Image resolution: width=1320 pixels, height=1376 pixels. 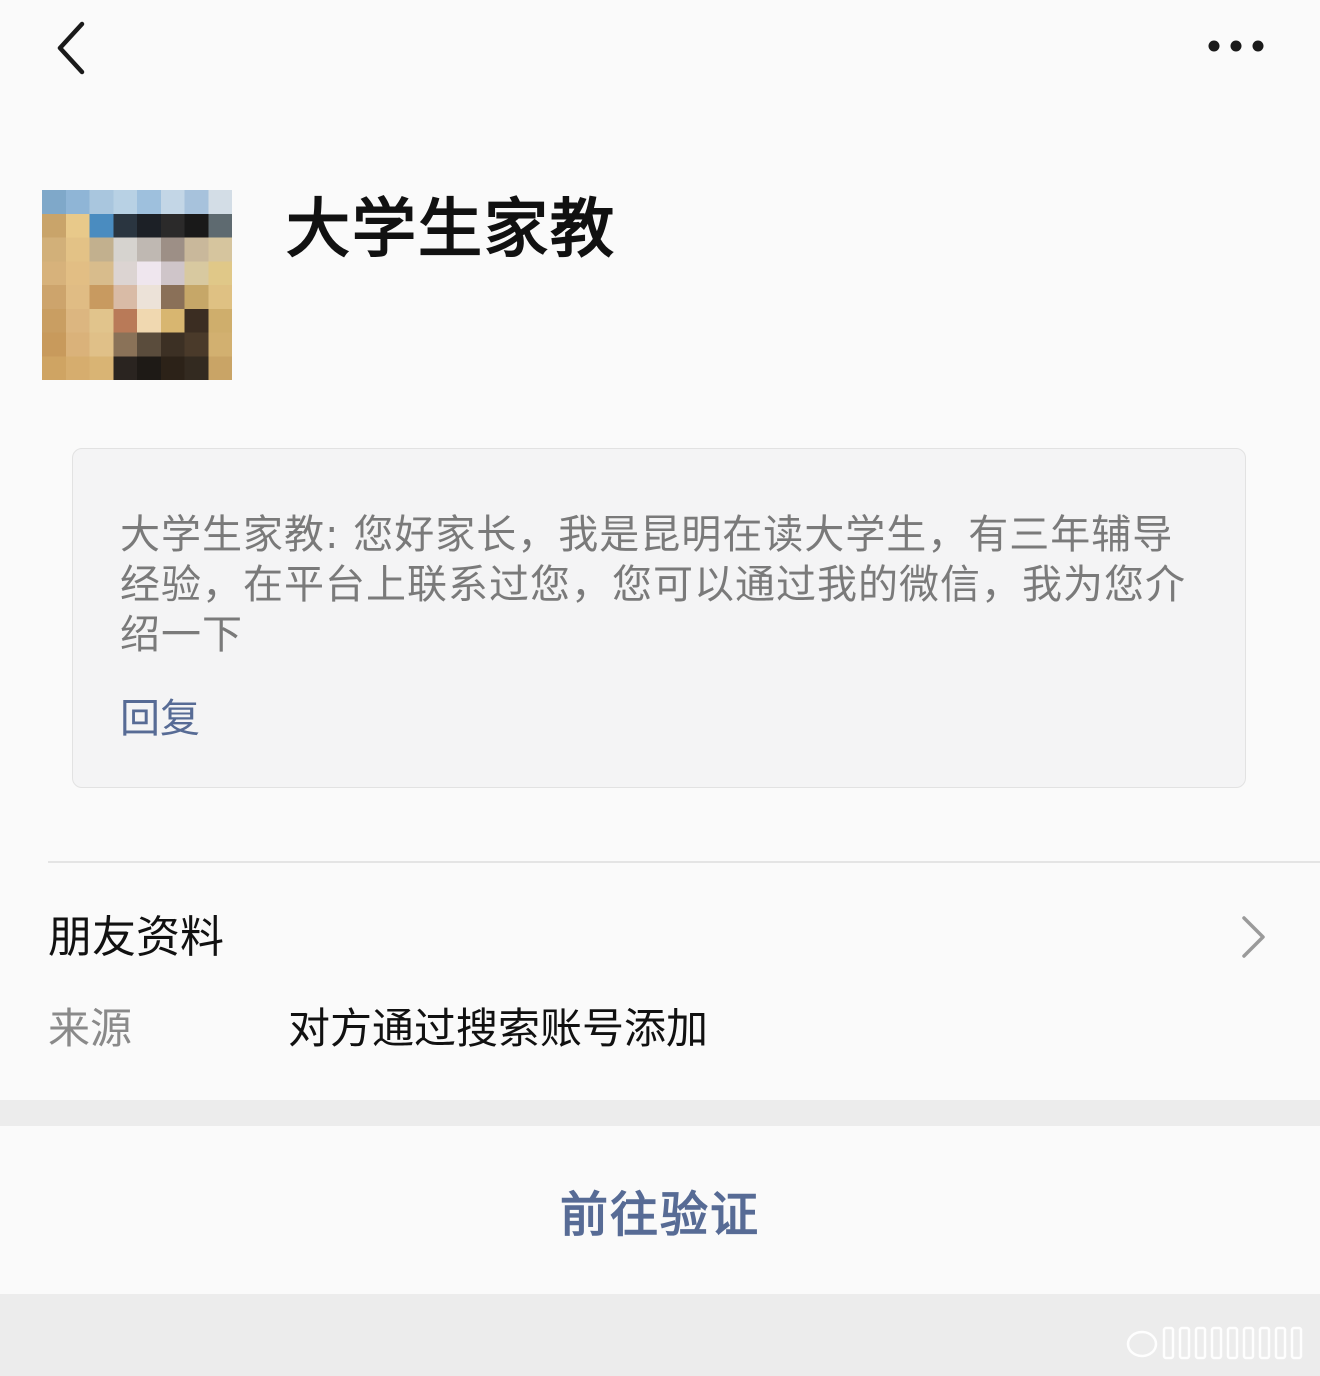 I want to click on avatar-mosaic-image, so click(x=137, y=285).